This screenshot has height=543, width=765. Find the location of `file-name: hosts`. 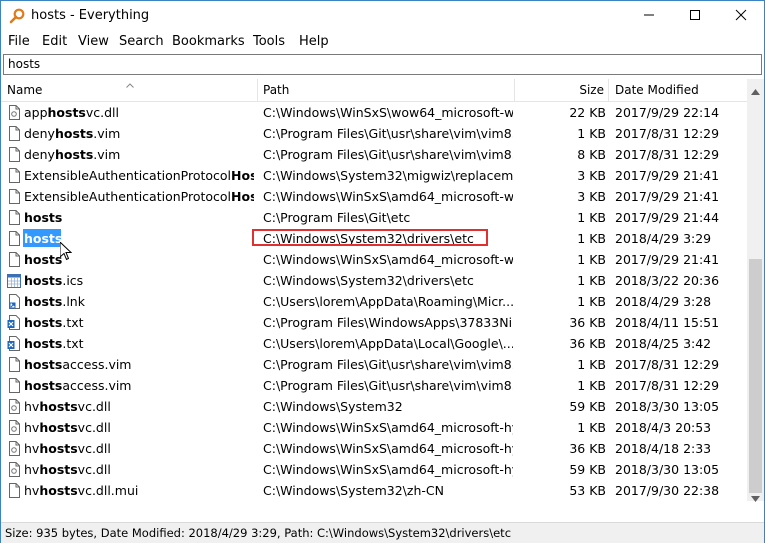

file-name: hosts is located at coordinates (139, 259).